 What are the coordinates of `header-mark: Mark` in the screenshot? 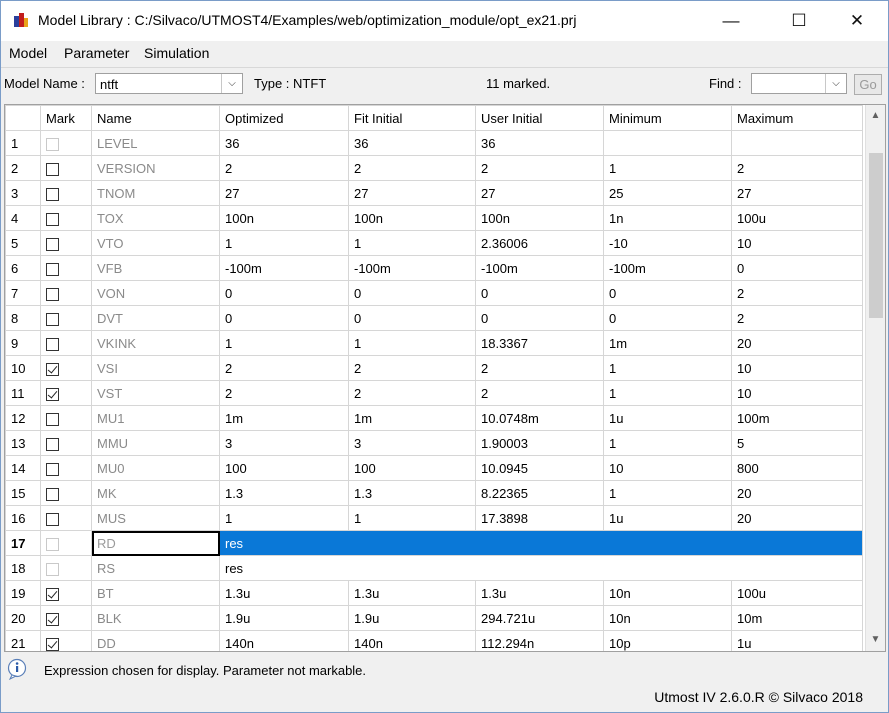 It's located at (66, 118).